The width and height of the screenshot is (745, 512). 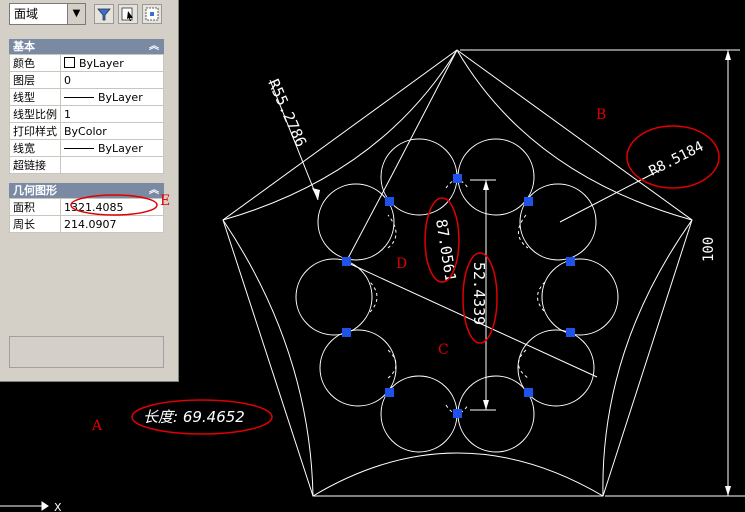 I want to click on table-row: 周长 214.0907, so click(x=86, y=224).